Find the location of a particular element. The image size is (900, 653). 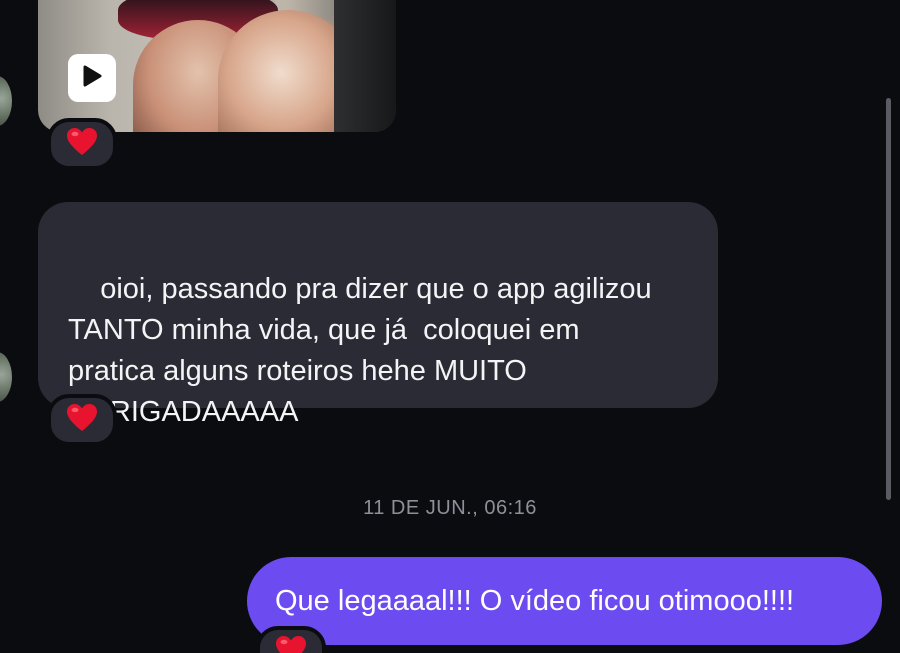

play-icon is located at coordinates (92, 78).